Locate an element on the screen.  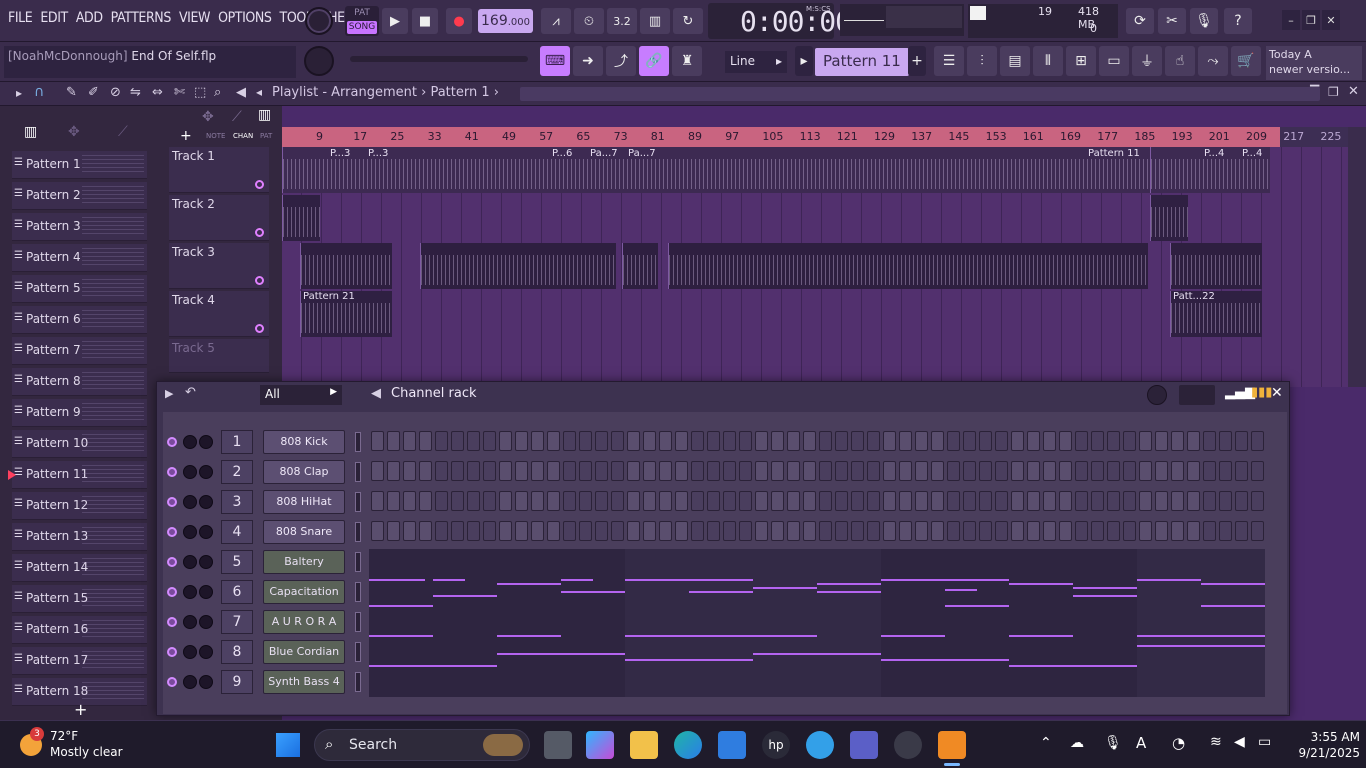
pattern-item: ☰ Pattern 3 is located at coordinates (79, 227).